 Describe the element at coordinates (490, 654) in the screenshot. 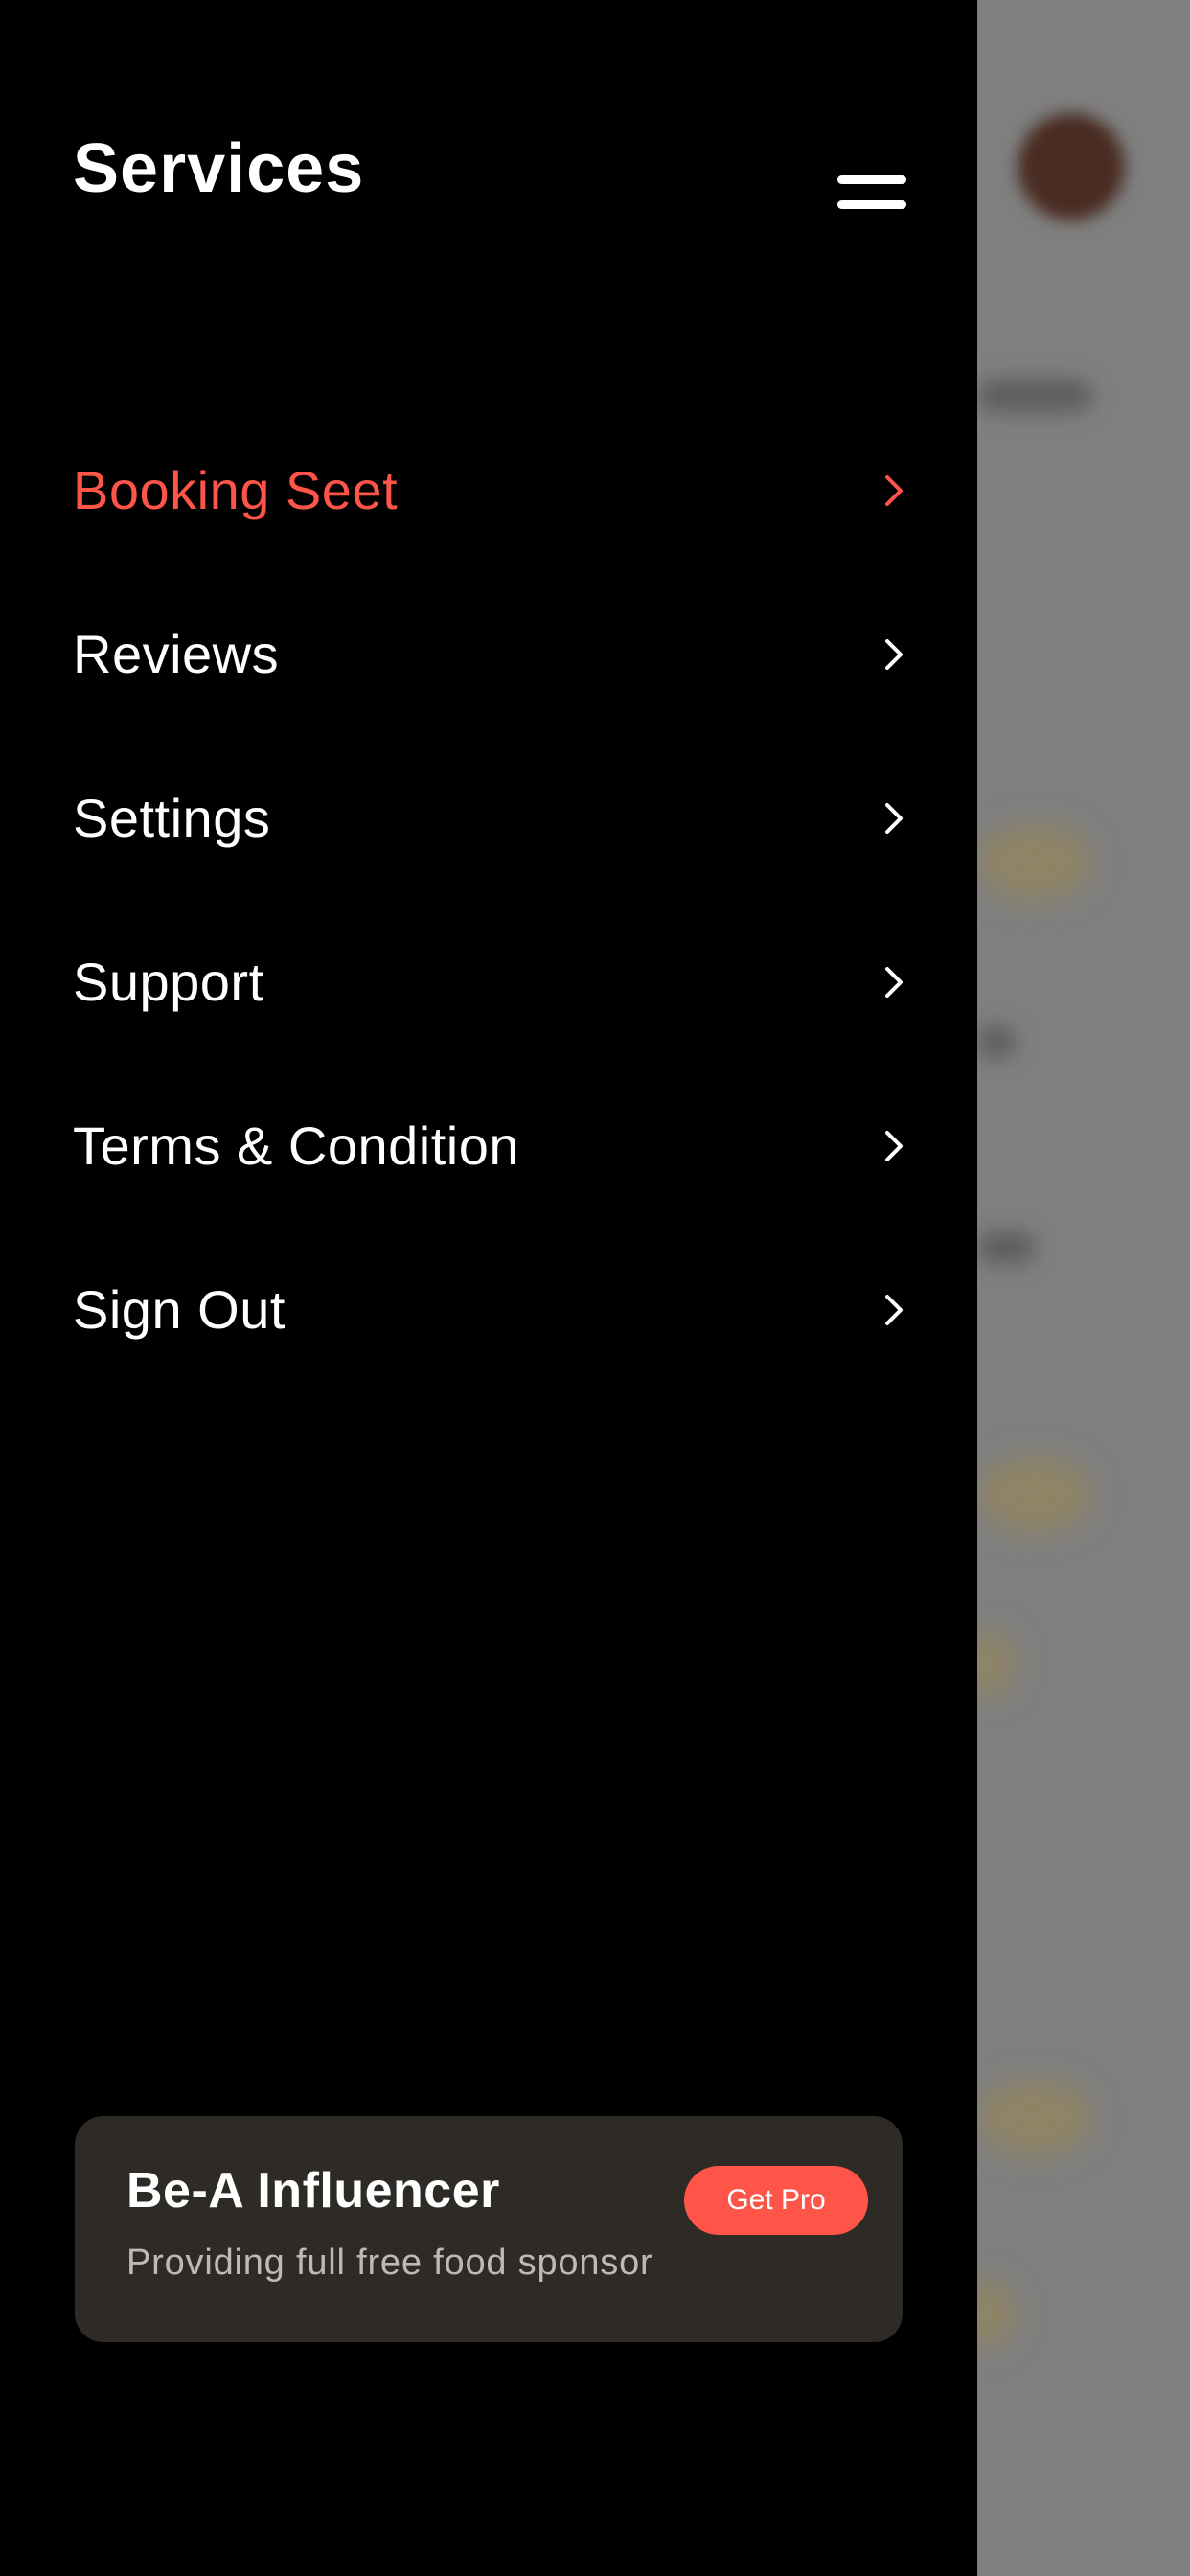

I see `menu-item-reviews: Reviews` at that location.